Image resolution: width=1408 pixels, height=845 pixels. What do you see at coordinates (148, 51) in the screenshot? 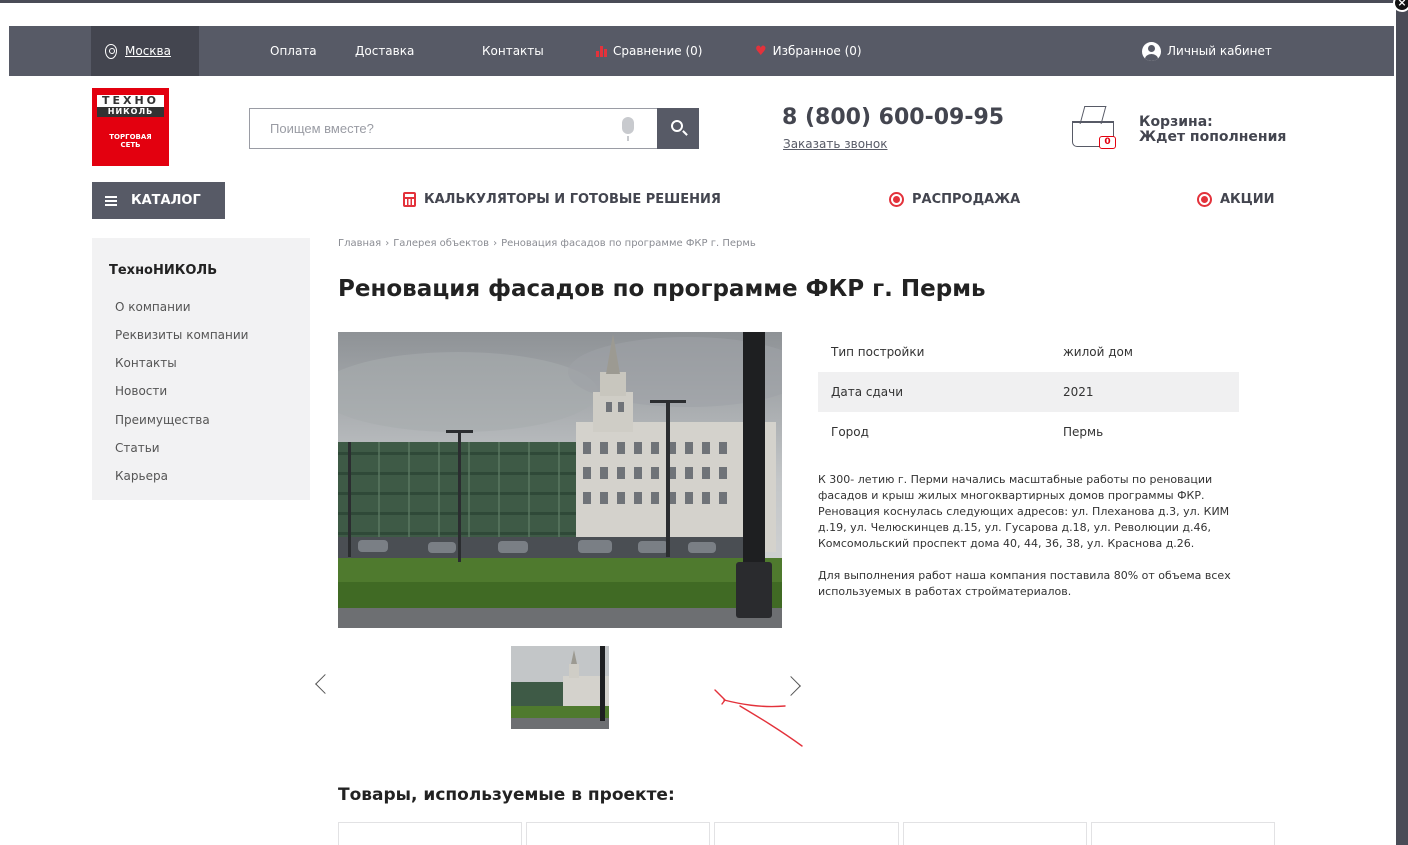
I see `city-name: Москва` at bounding box center [148, 51].